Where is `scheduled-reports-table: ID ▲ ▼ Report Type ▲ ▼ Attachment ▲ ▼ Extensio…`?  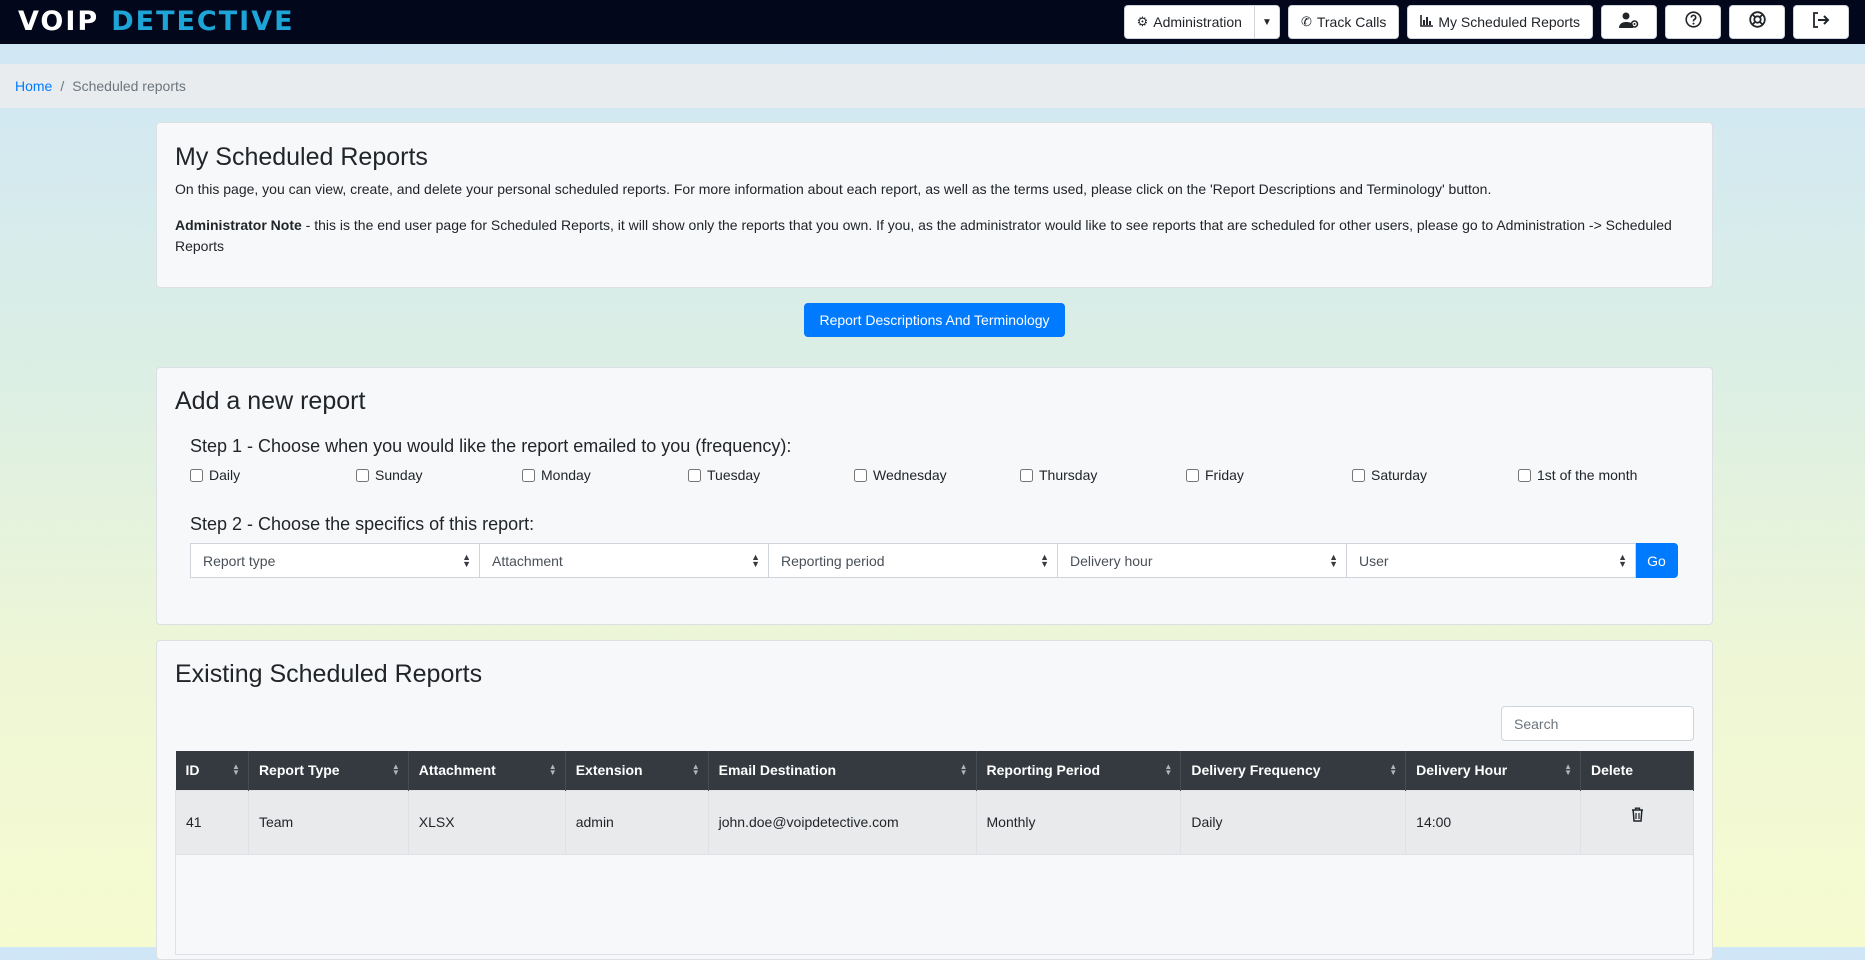 scheduled-reports-table: ID ▲ ▼ Report Type ▲ ▼ Attachment ▲ ▼ Extensio… is located at coordinates (934, 803).